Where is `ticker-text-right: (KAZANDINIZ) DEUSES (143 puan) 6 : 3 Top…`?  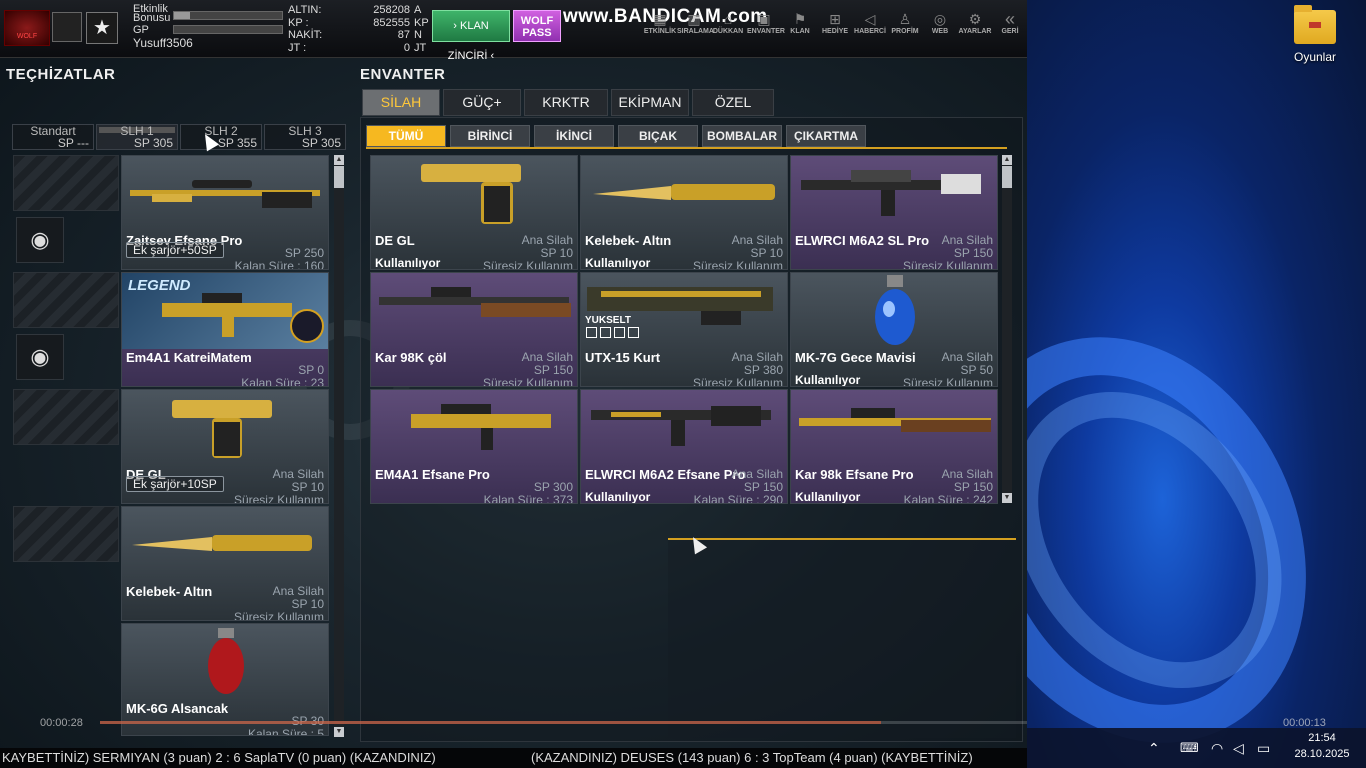
ticker-text-right: (KAZANDINIZ) DEUSES (143 puan) 6 : 3 Top… is located at coordinates (752, 757).